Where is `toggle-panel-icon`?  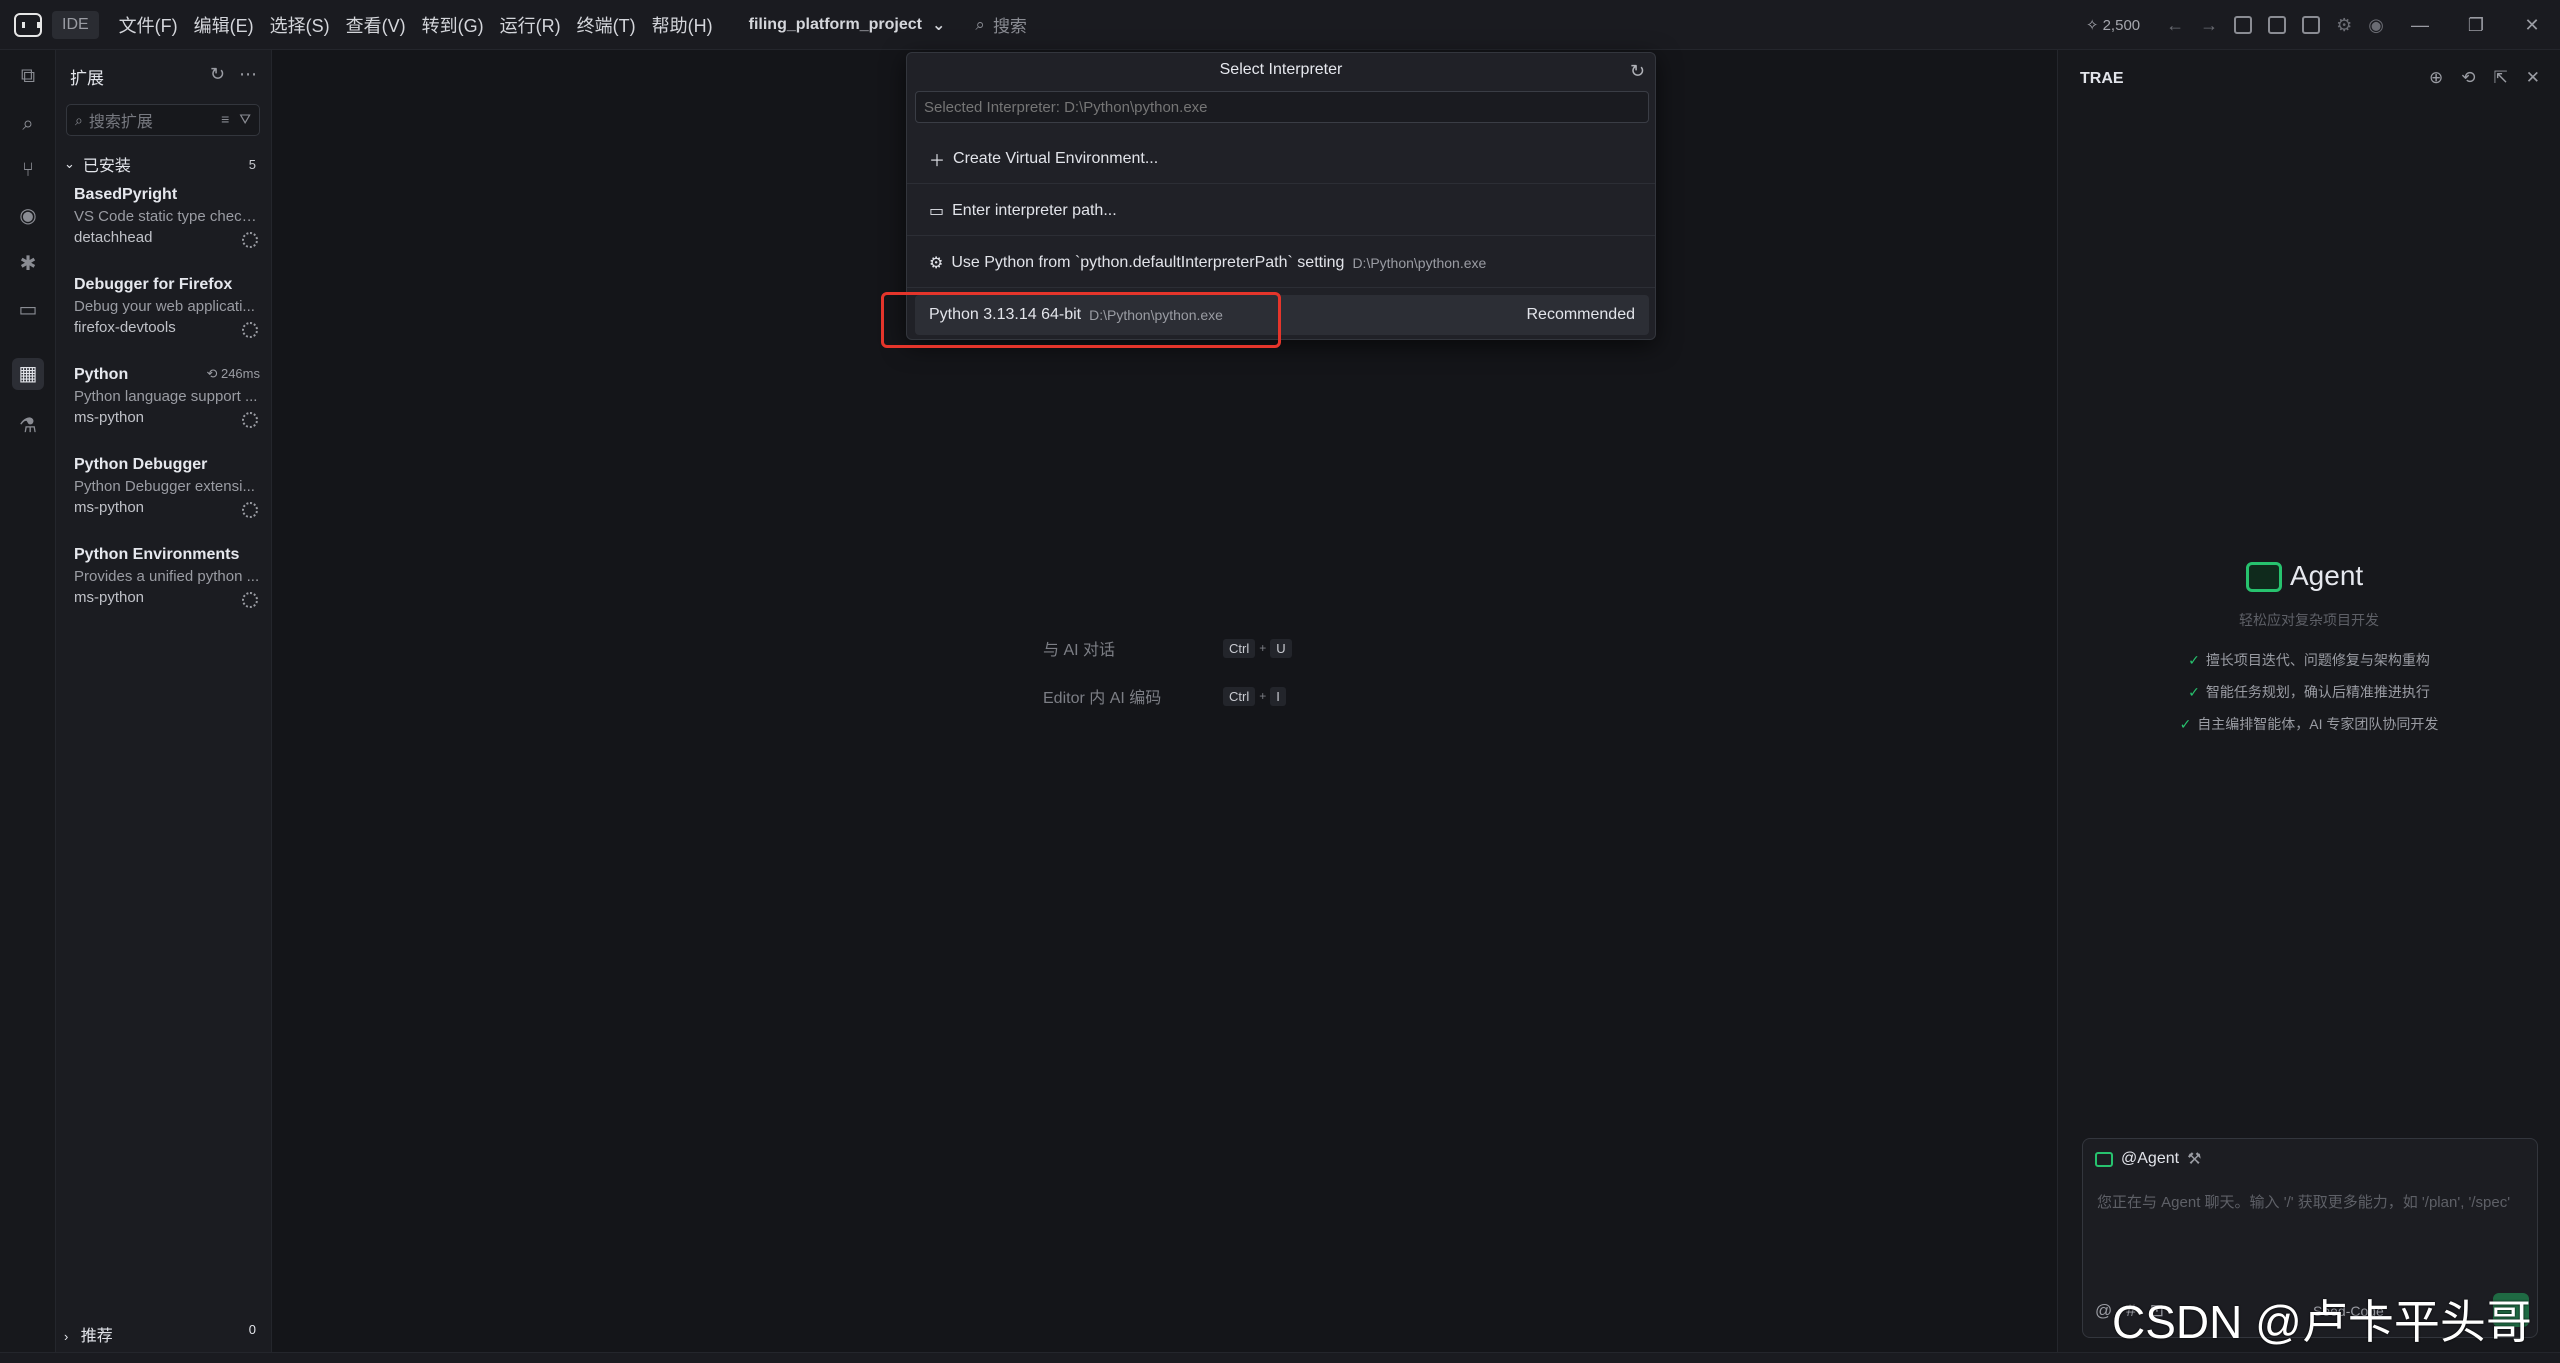
toggle-panel-icon is located at coordinates (2277, 25).